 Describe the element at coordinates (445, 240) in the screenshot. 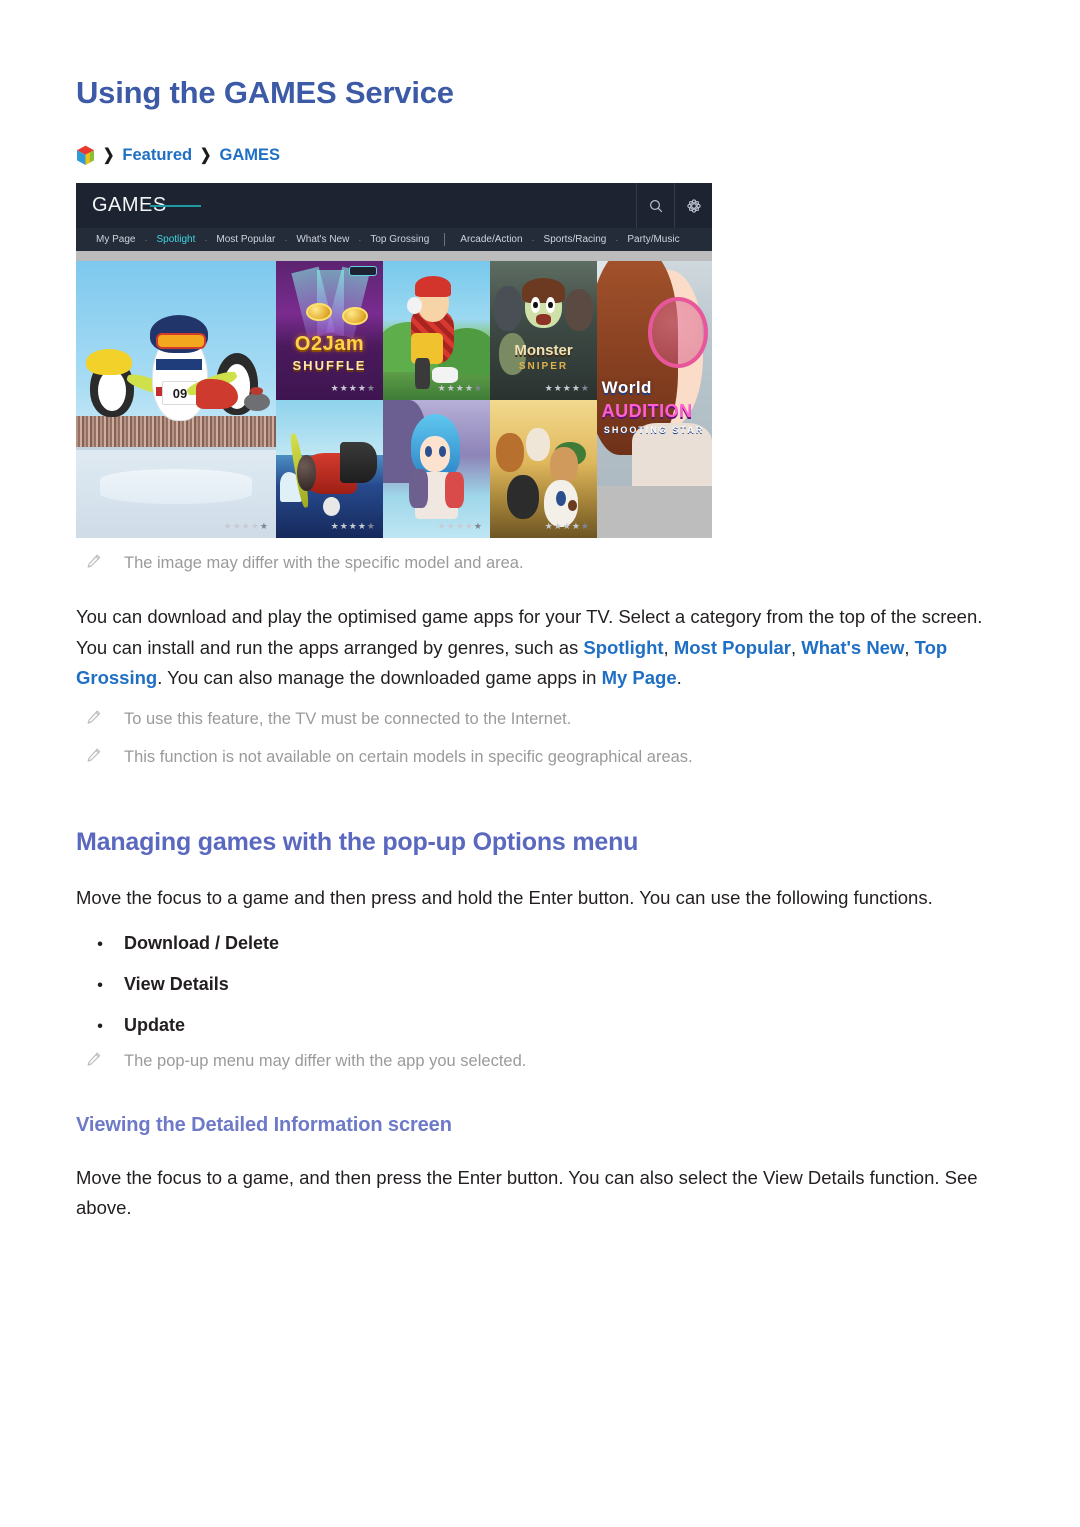

I see `nav-group-divider` at that location.